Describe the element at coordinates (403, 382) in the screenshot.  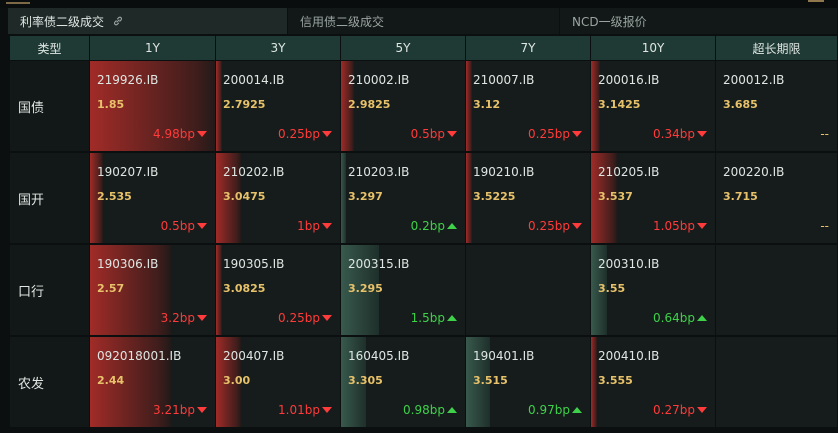
I see `quote-cell: 160405.IB 3.305 0.98bp` at that location.